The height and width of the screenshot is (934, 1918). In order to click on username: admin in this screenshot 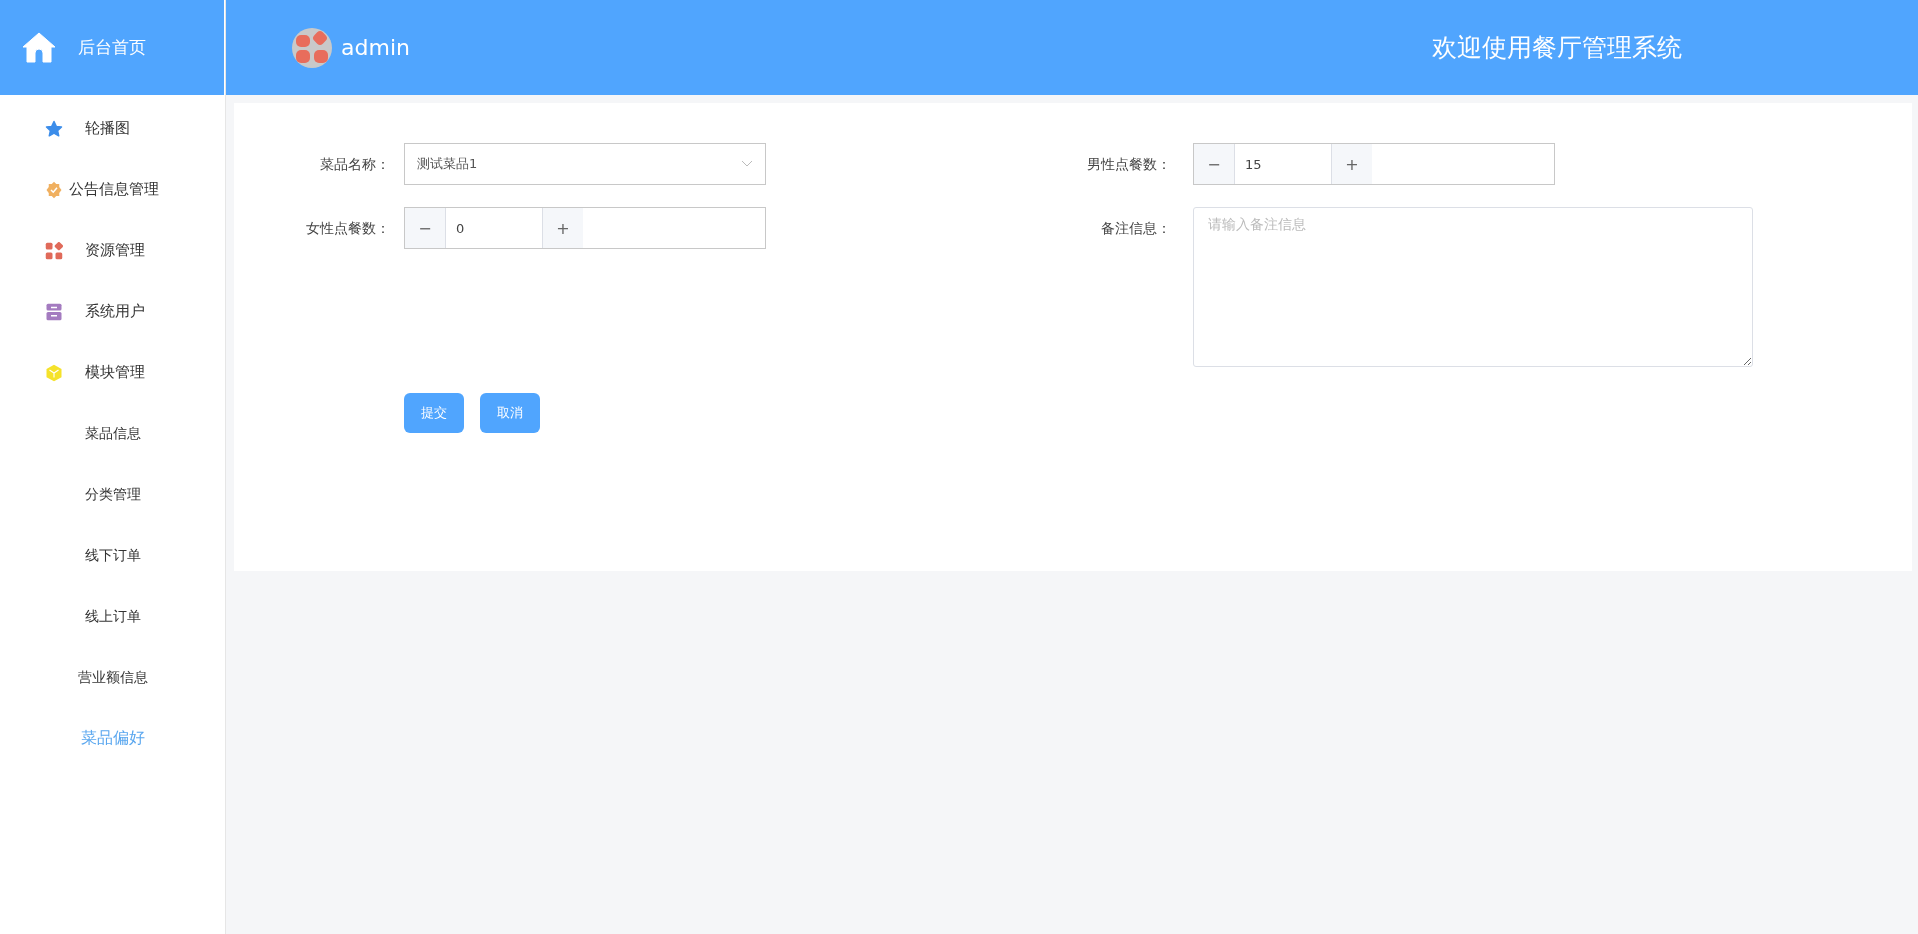, I will do `click(375, 47)`.